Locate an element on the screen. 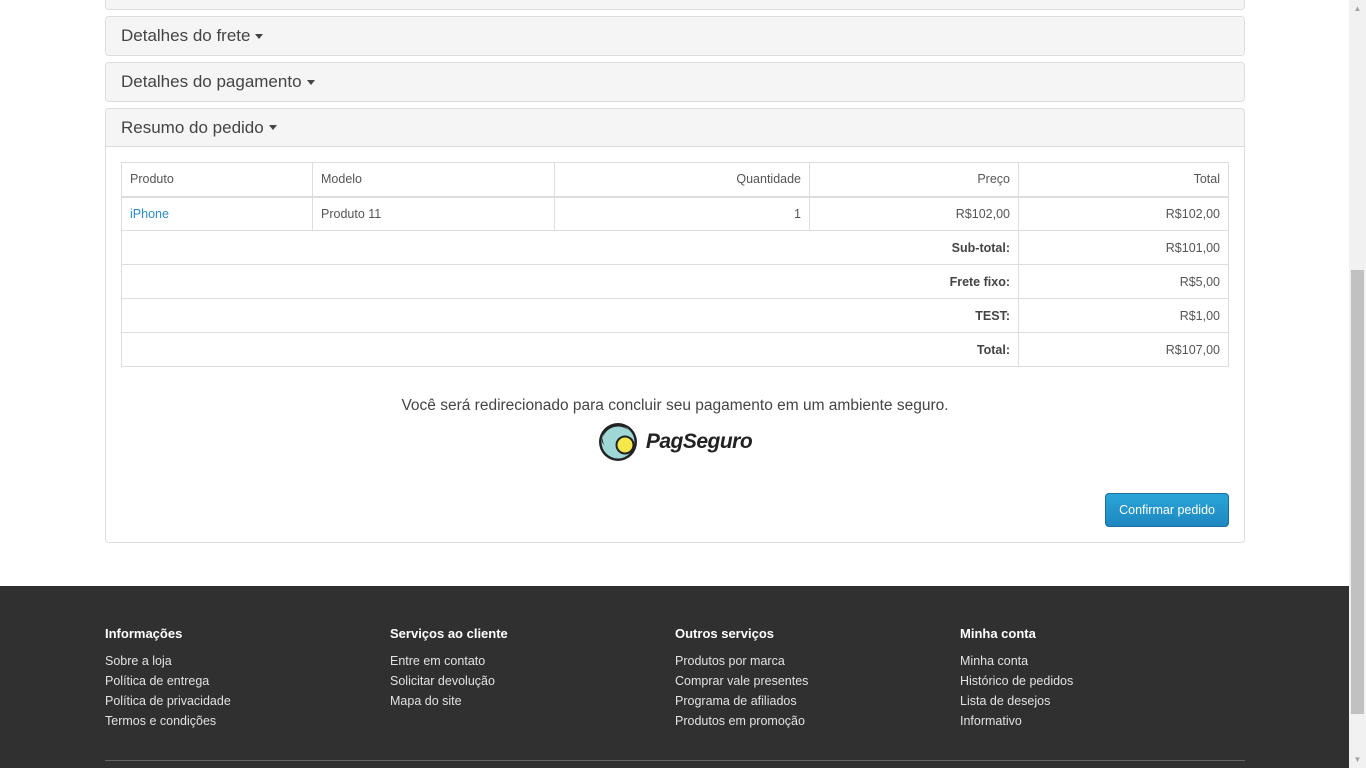 The width and height of the screenshot is (1366, 768). scroll-up-arrow-icon: ▲ is located at coordinates (1357, 8).